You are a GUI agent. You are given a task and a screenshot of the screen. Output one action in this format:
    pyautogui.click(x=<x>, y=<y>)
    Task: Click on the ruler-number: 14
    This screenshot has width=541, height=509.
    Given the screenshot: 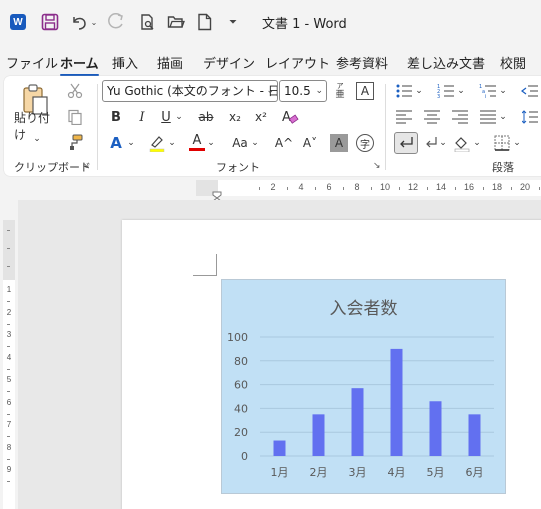 What is the action you would take?
    pyautogui.click(x=440, y=187)
    